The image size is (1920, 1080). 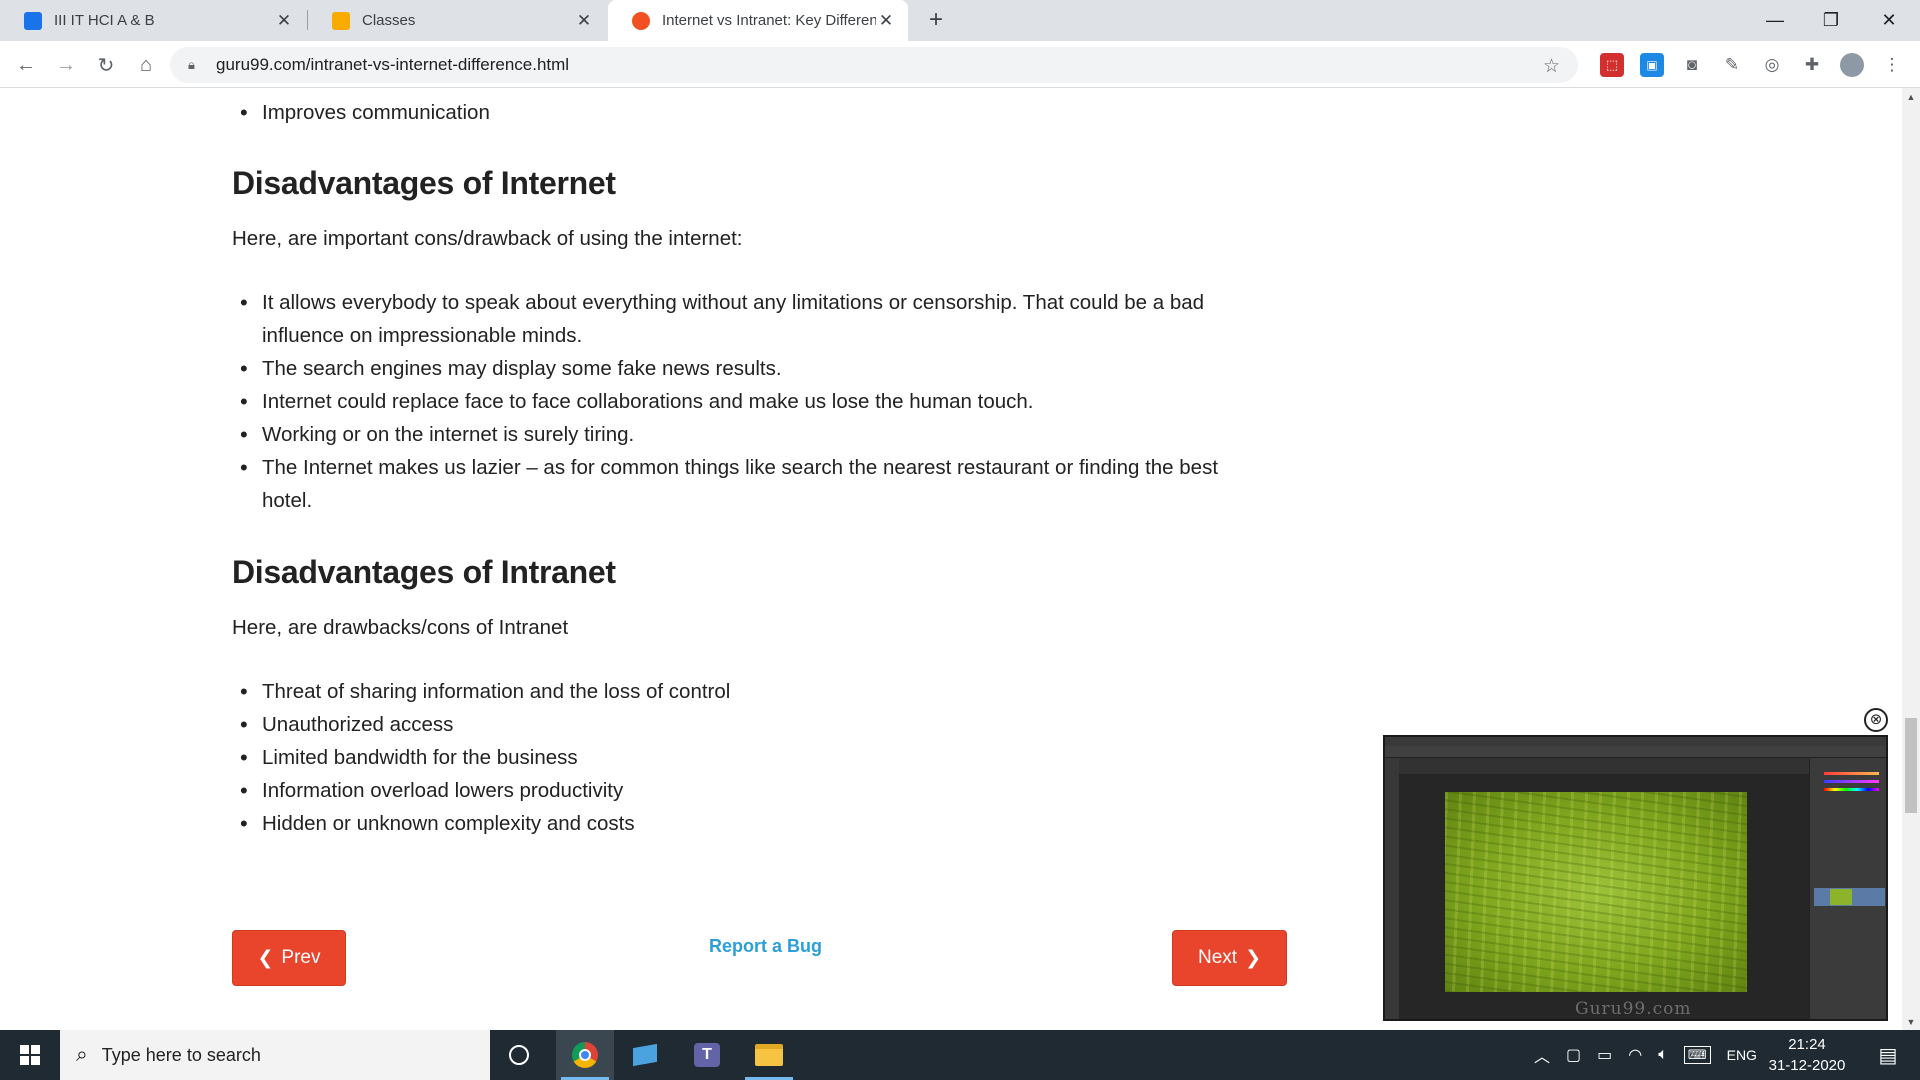 What do you see at coordinates (1852, 65) in the screenshot?
I see `profile-avatar` at bounding box center [1852, 65].